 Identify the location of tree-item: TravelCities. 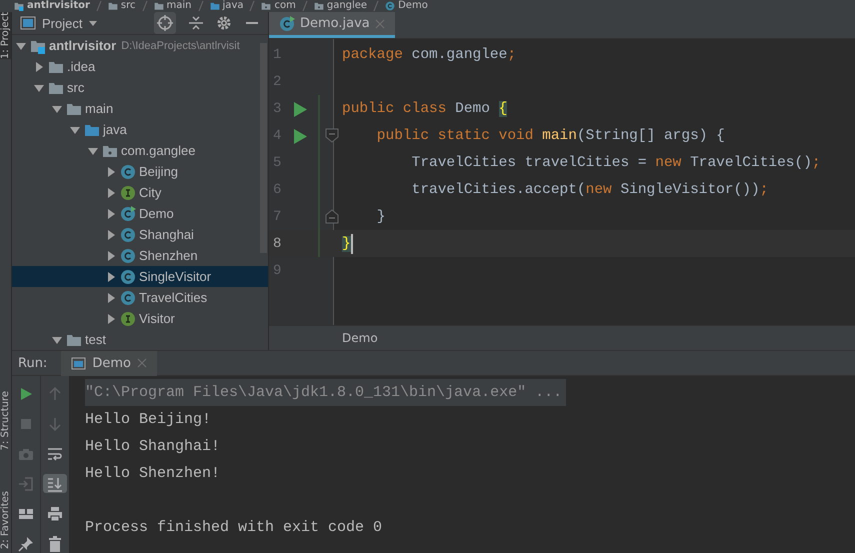
(140, 297).